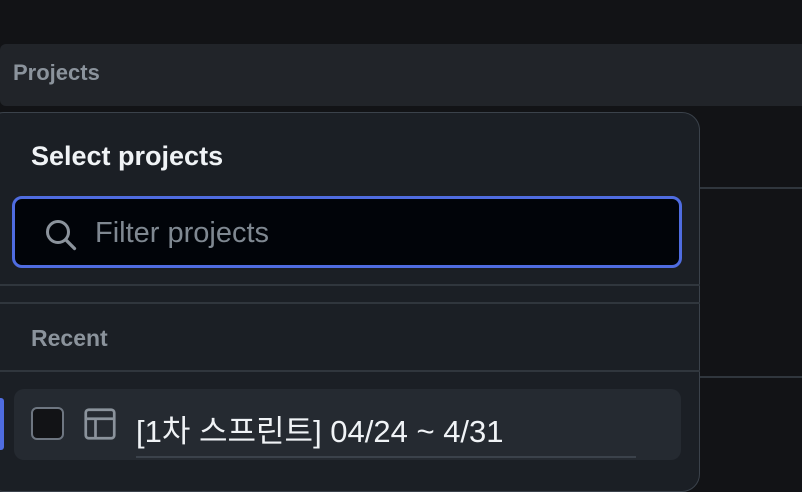 Image resolution: width=802 pixels, height=492 pixels. Describe the element at coordinates (320, 431) in the screenshot. I see `project-name: [1차 스프린트] 04/24 ~ 4/31` at that location.